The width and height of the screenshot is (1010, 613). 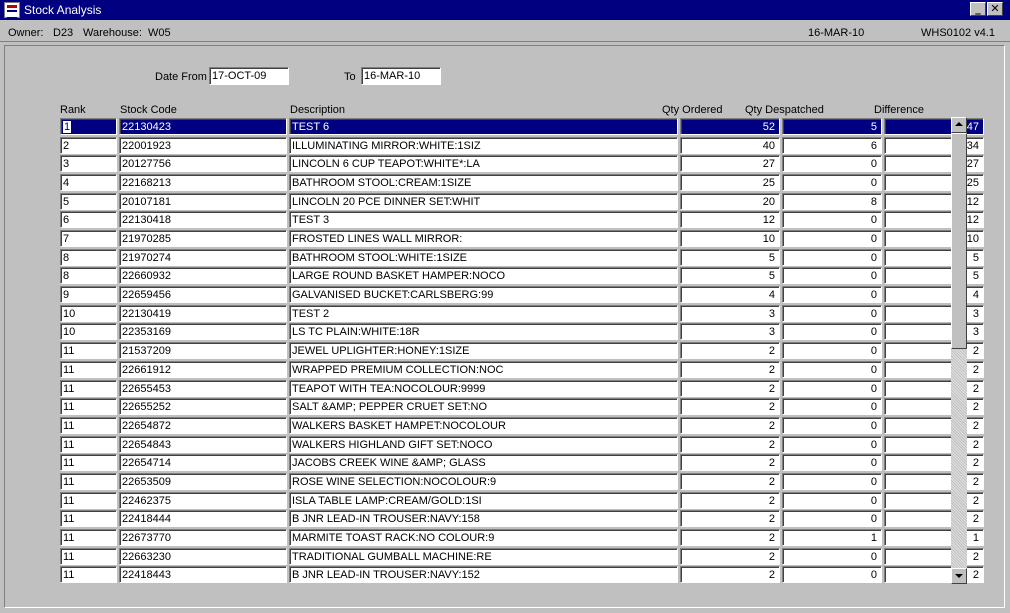 I want to click on table-row: 10 22353169 LS TC PLAIN:WHITE:18R 3 0 3, so click(x=522, y=331).